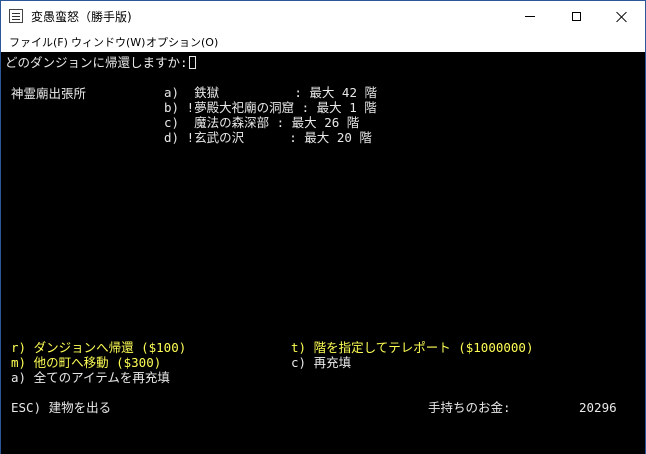  Describe the element at coordinates (16, 16) in the screenshot. I see `app-icon` at that location.